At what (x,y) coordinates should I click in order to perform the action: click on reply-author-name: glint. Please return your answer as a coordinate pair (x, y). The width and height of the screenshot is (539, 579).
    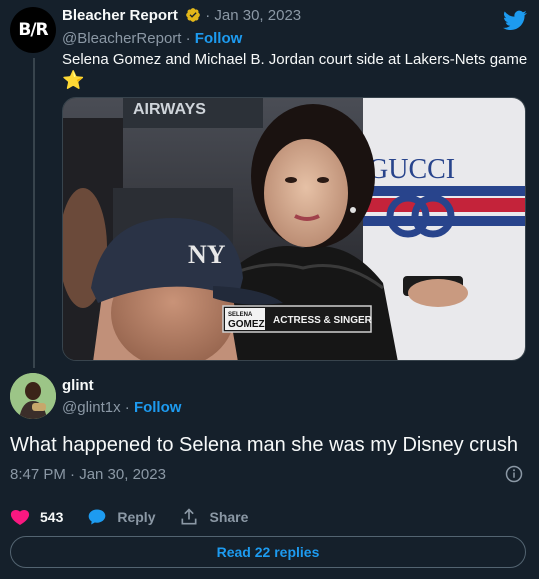
    Looking at the image, I should click on (78, 385).